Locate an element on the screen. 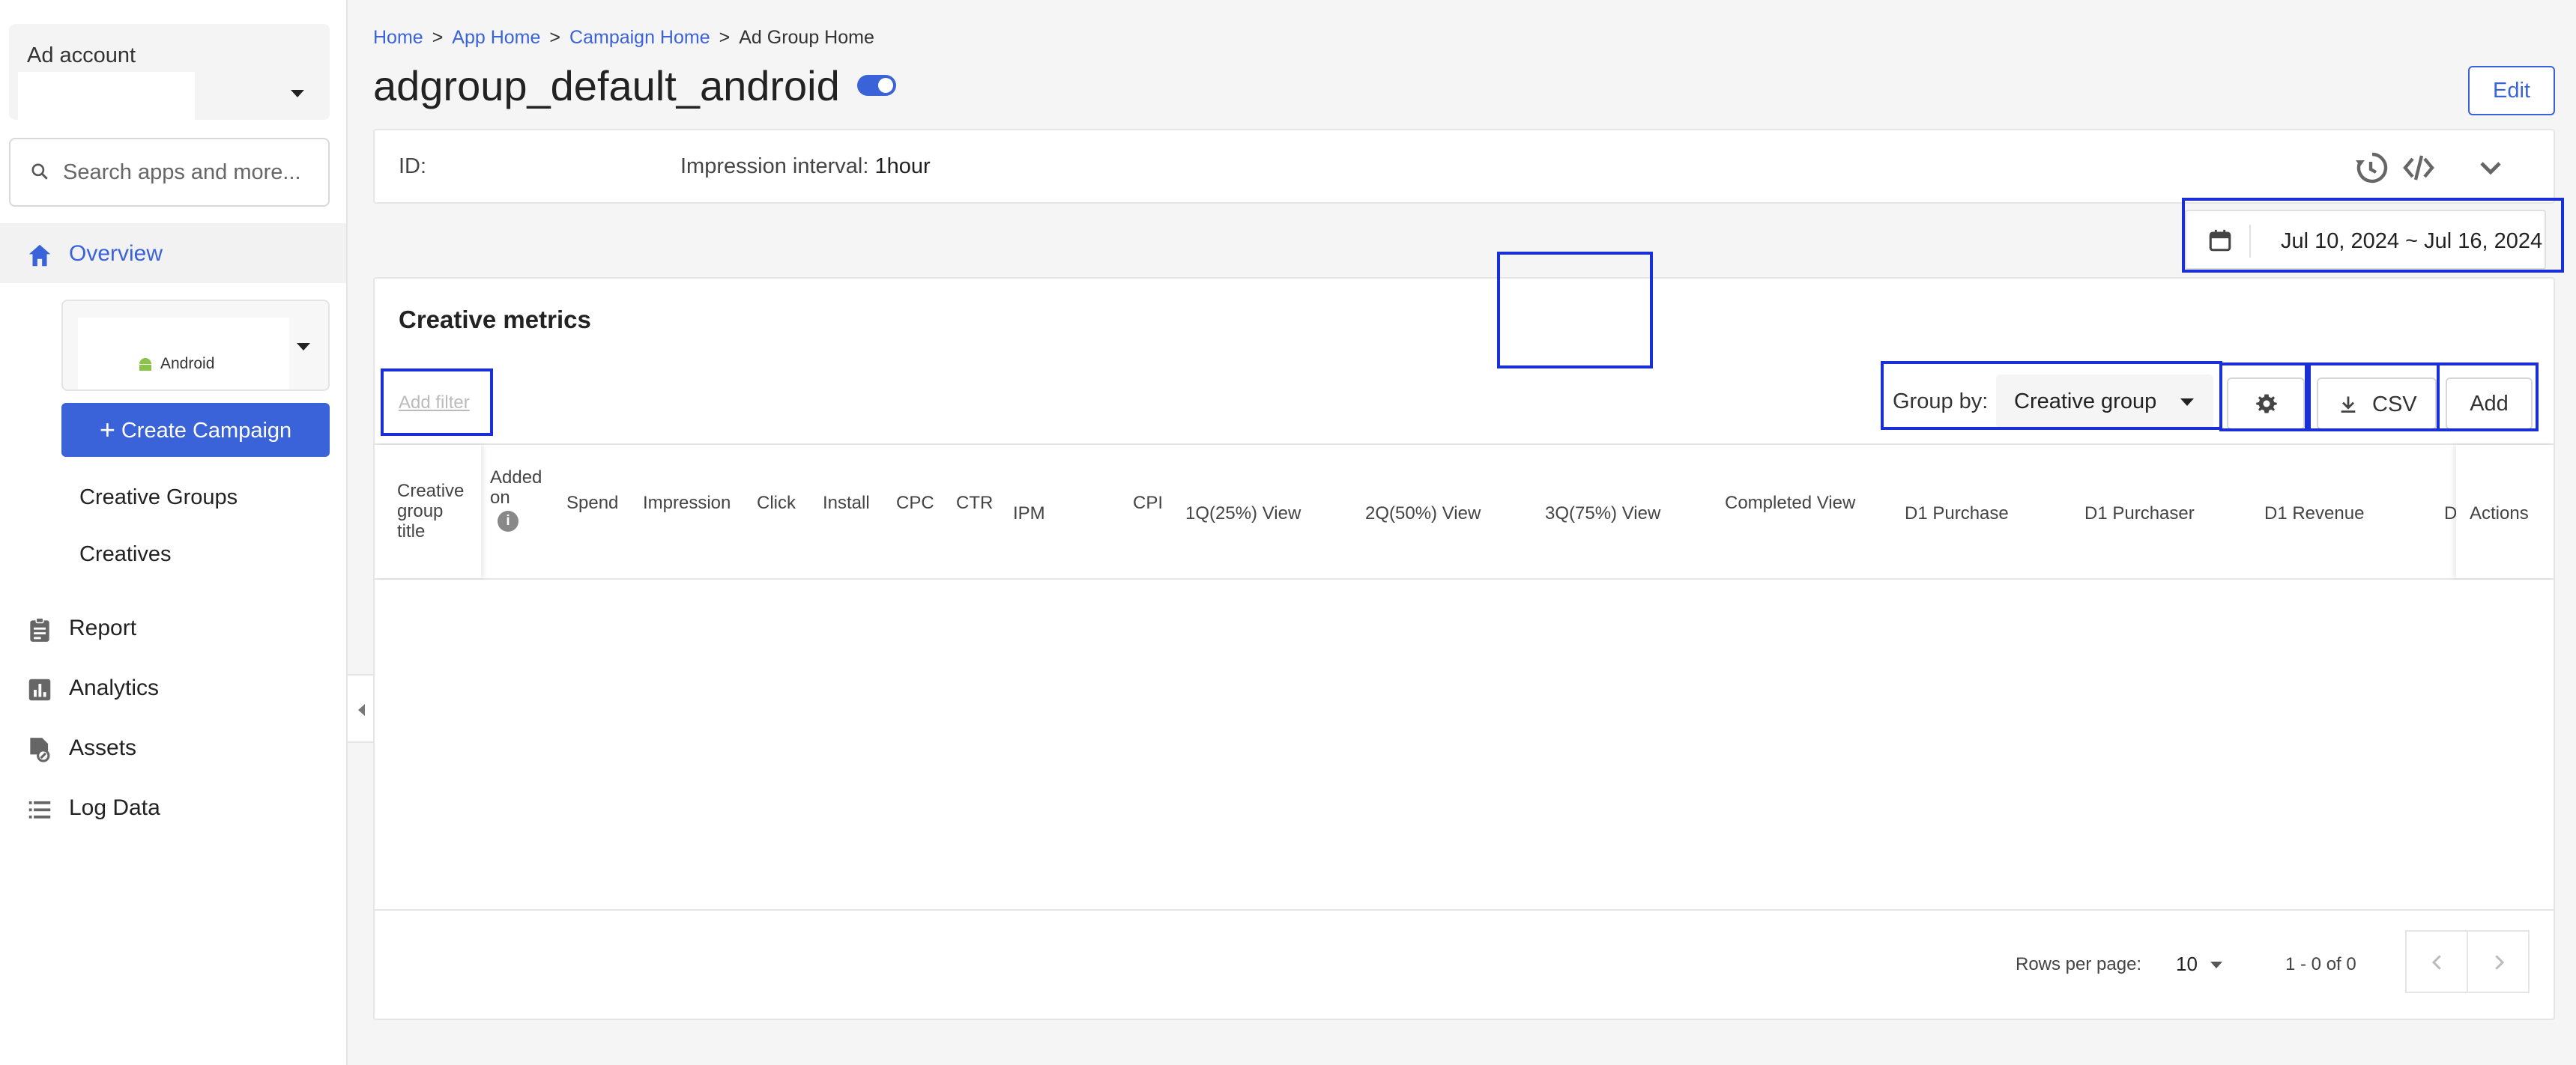 Image resolution: width=2576 pixels, height=1065 pixels. edit-button: Edit is located at coordinates (2511, 90).